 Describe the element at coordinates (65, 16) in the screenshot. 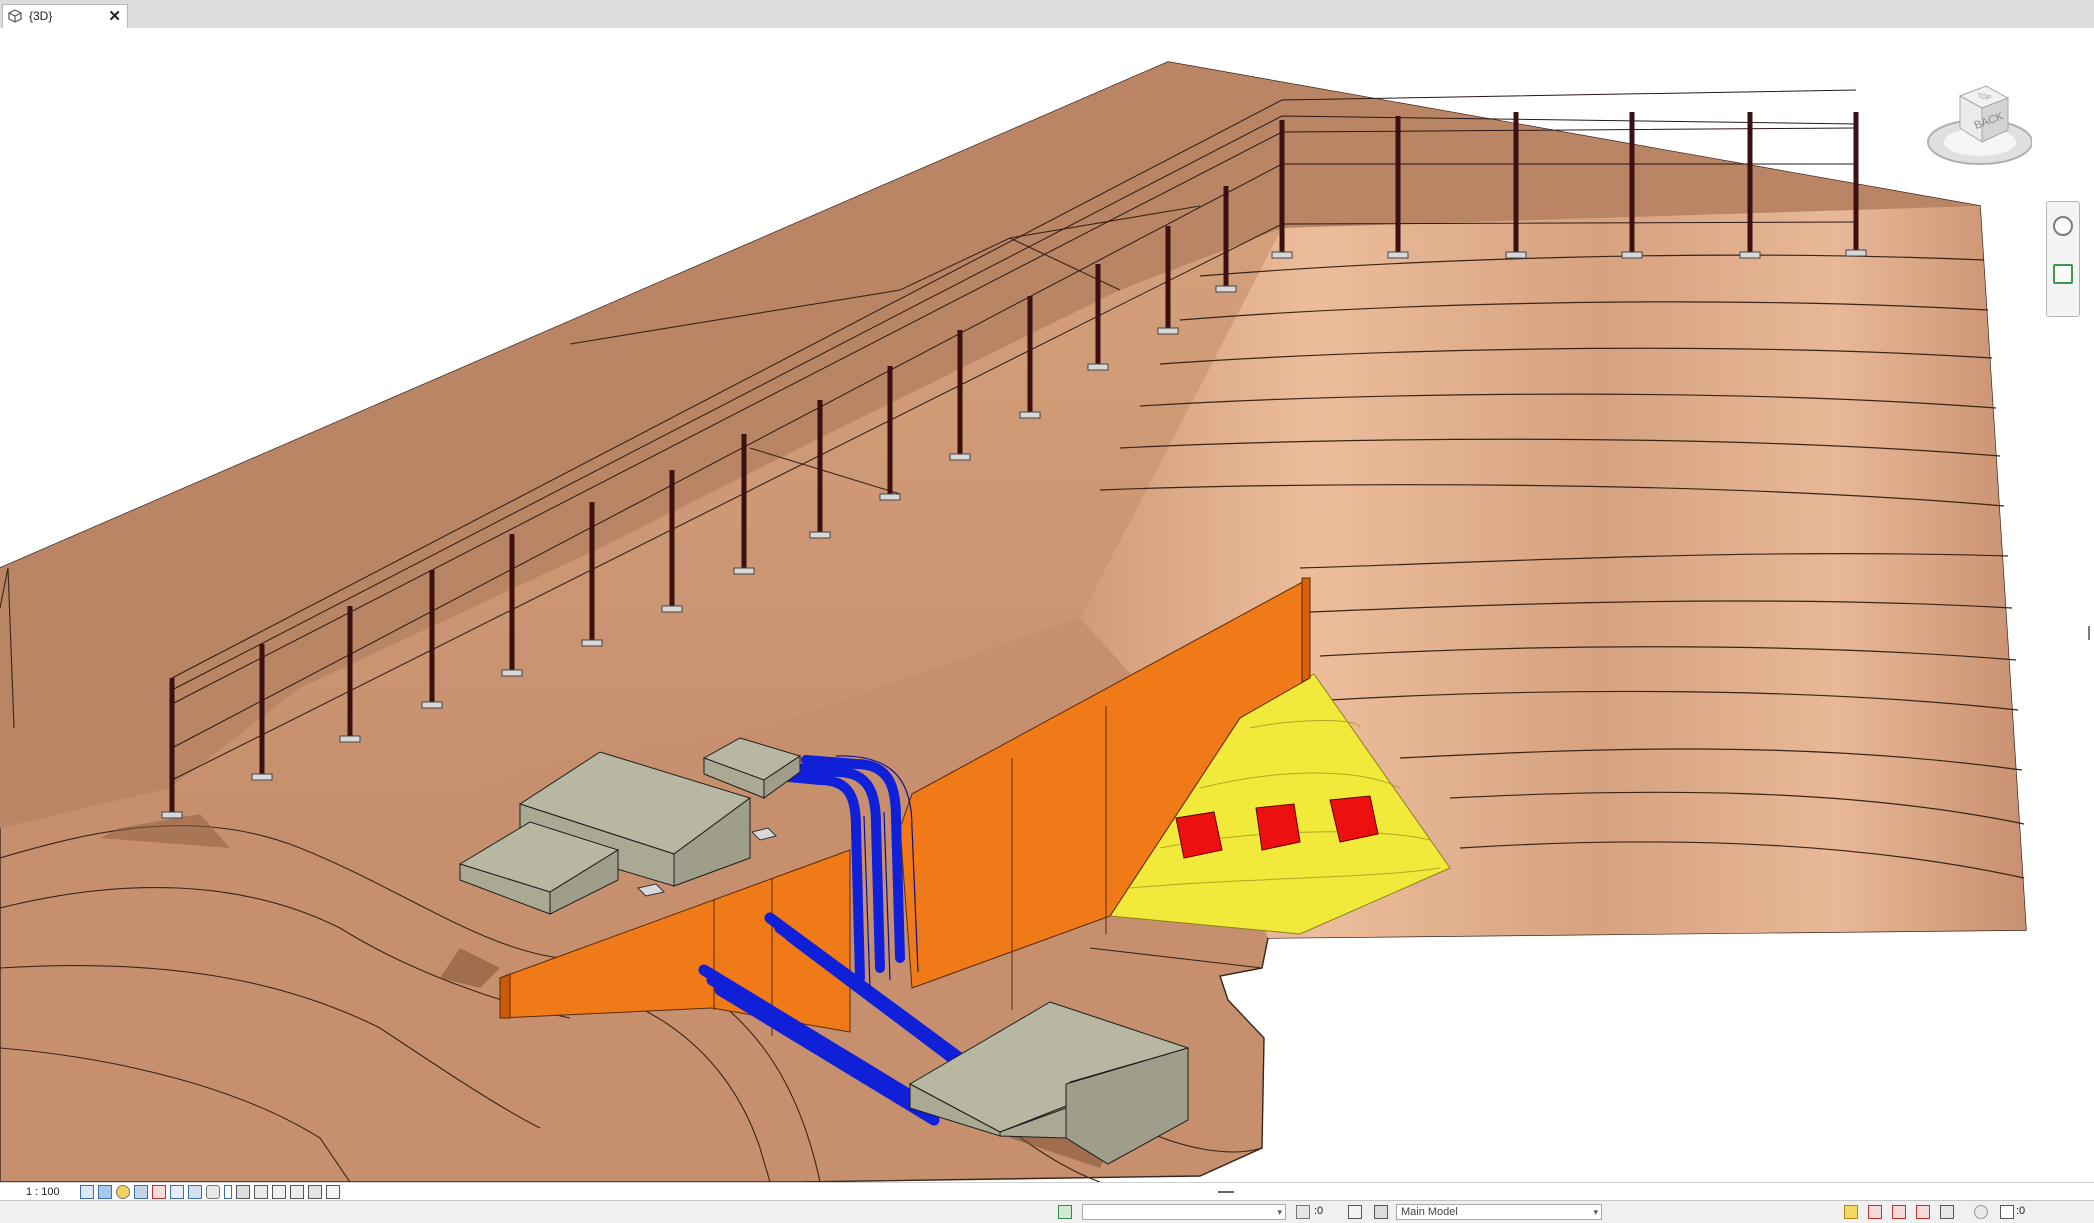

I see `tab-3d-view: {3D} ✕` at that location.